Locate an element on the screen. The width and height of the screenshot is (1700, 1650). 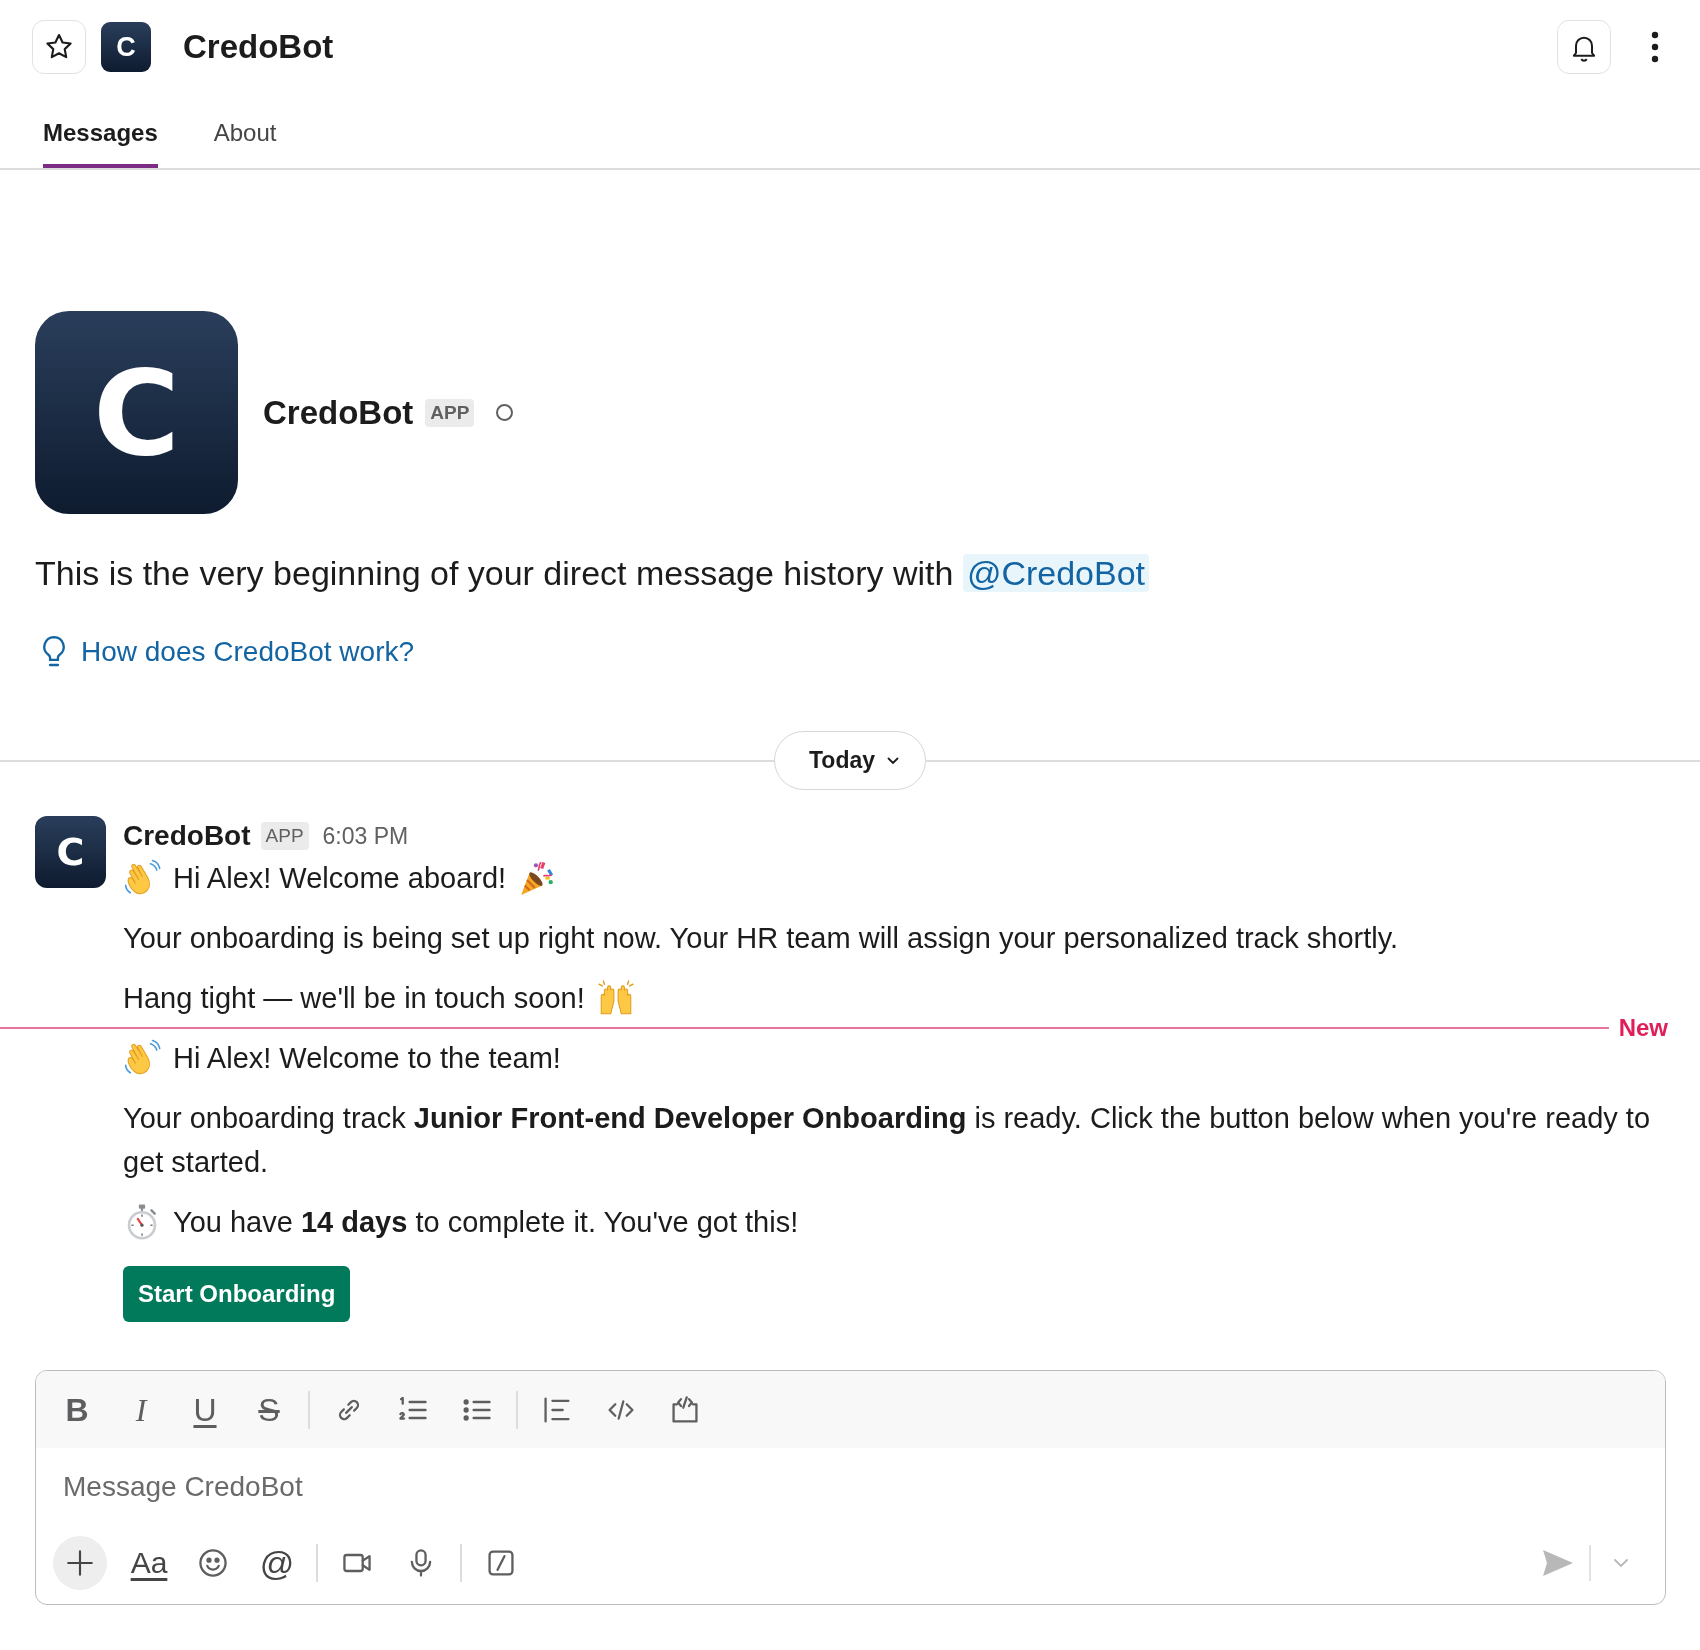
bold-button: B is located at coordinates (77, 1409).